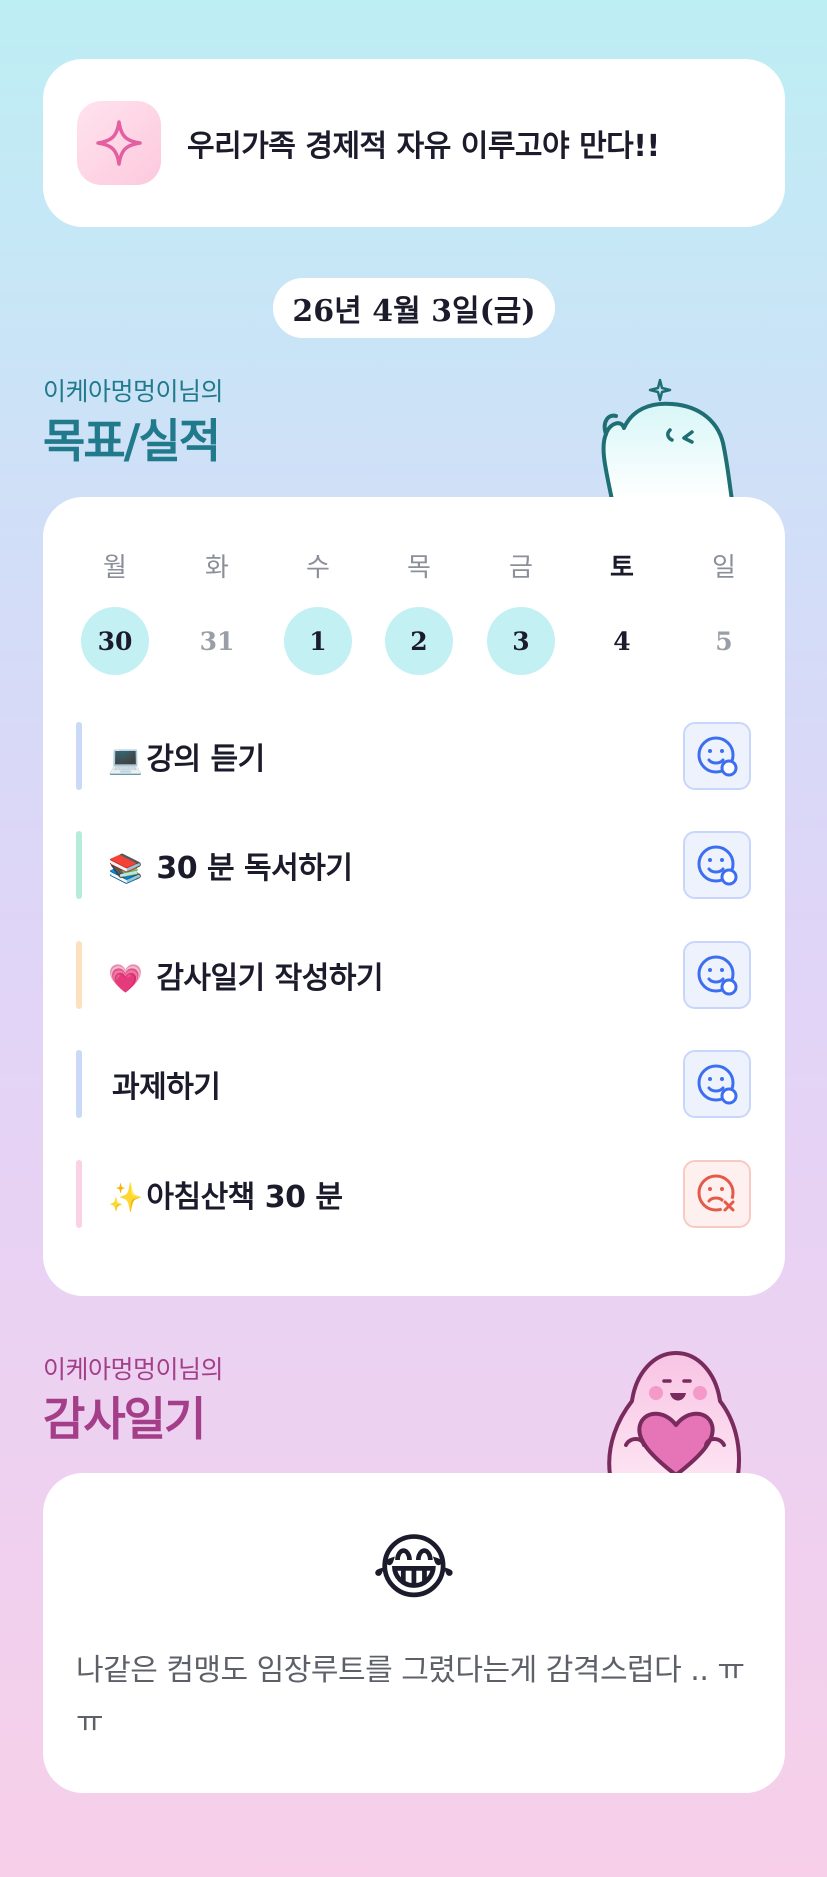 The height and width of the screenshot is (1877, 827). What do you see at coordinates (395, 1084) in the screenshot?
I see `task-label: 과제하기` at bounding box center [395, 1084].